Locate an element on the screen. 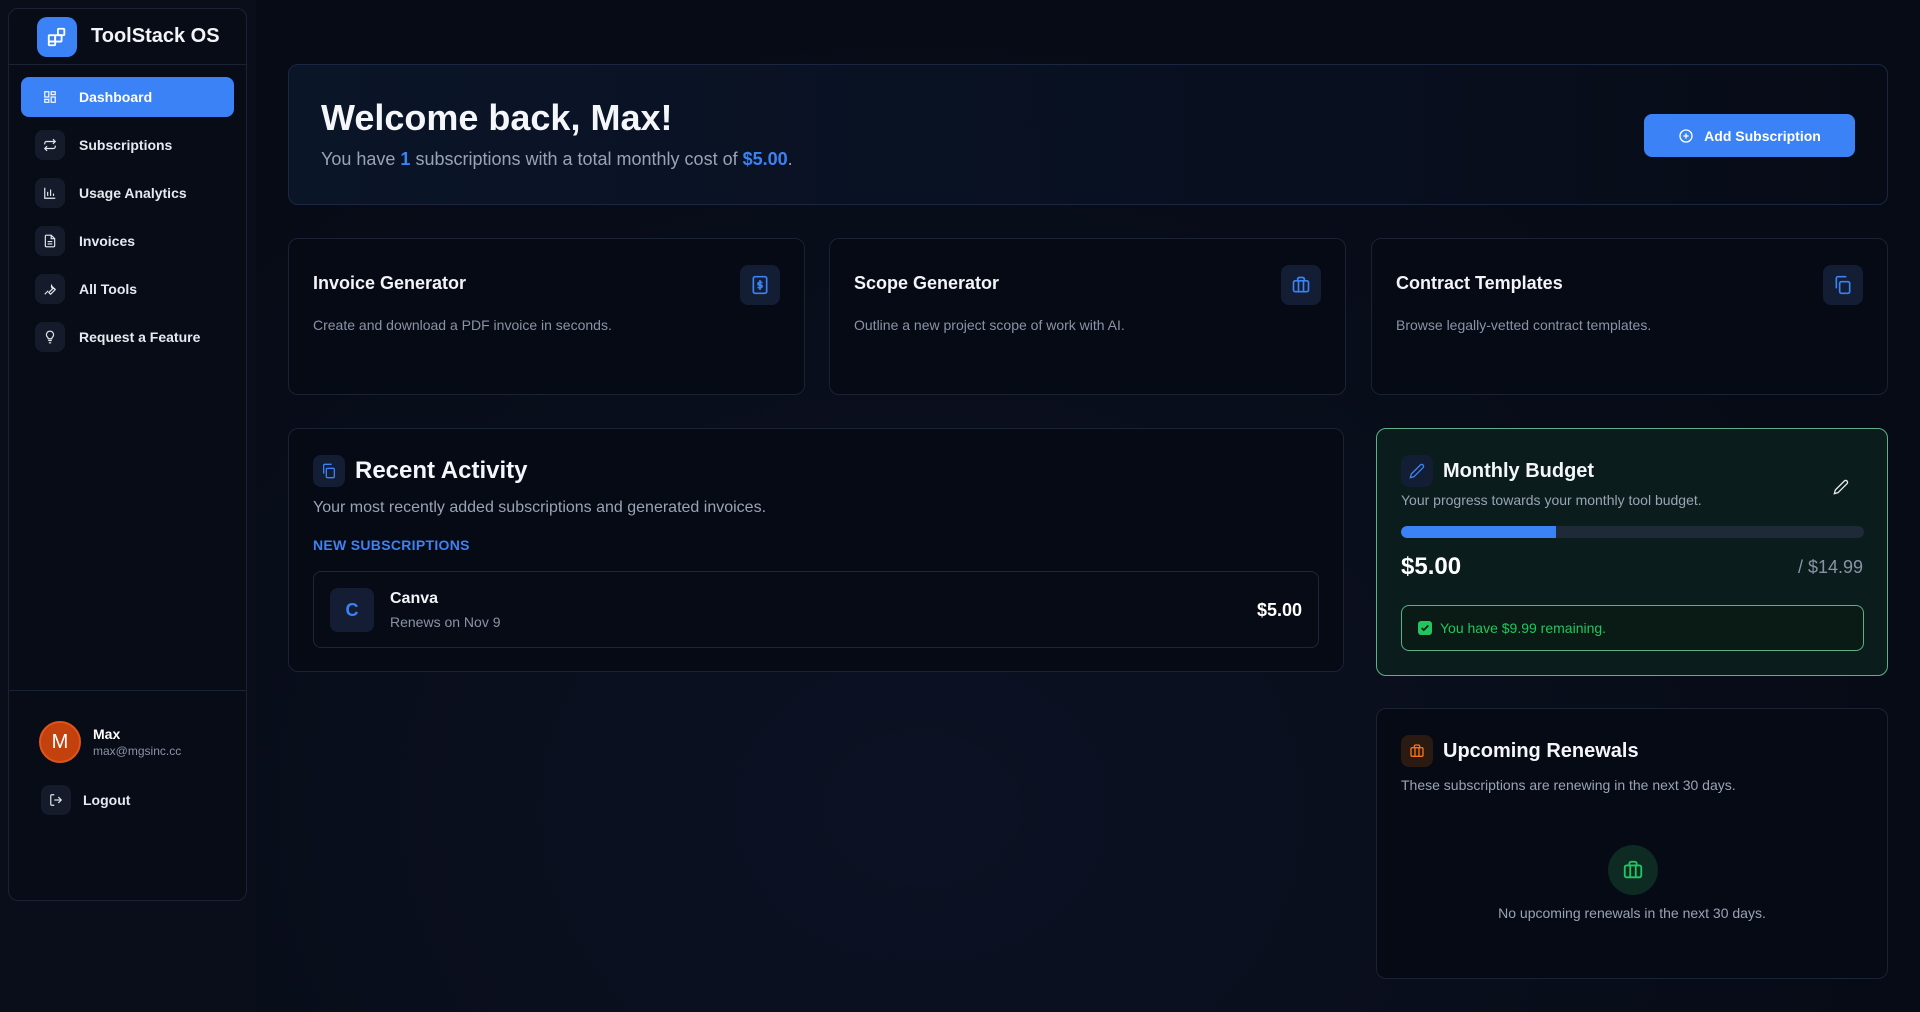 This screenshot has width=1920, height=1012. add-subscription-label: Add Subscription is located at coordinates (1762, 135).